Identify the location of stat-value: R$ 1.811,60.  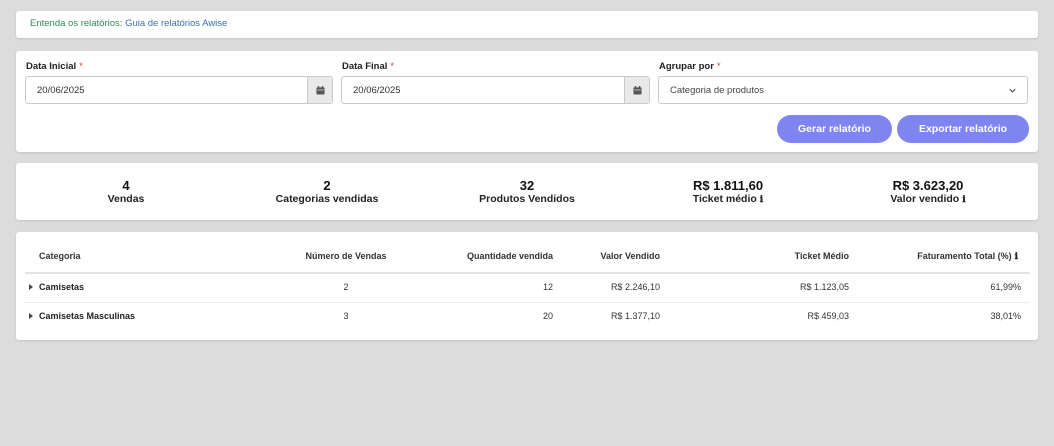
(728, 185).